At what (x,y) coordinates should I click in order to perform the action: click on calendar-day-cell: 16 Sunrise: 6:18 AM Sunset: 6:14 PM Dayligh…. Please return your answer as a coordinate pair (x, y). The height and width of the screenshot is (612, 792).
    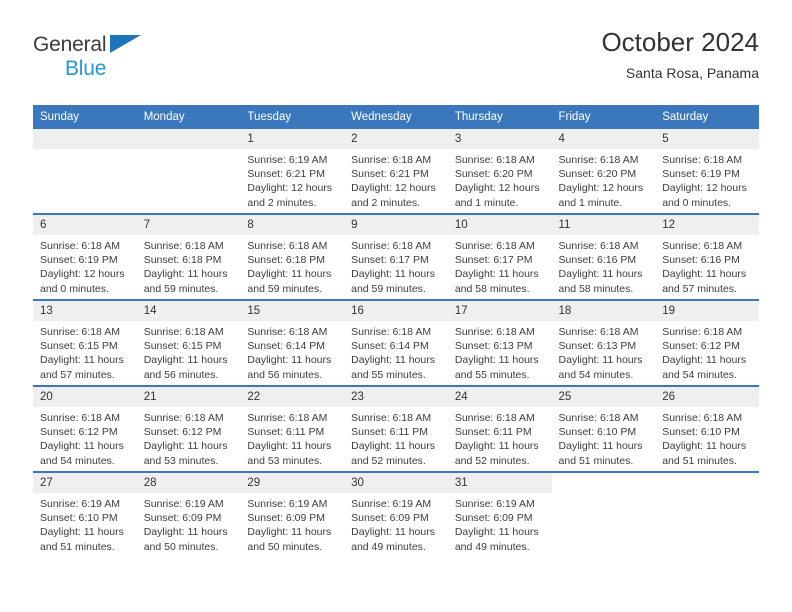
    Looking at the image, I should click on (396, 343).